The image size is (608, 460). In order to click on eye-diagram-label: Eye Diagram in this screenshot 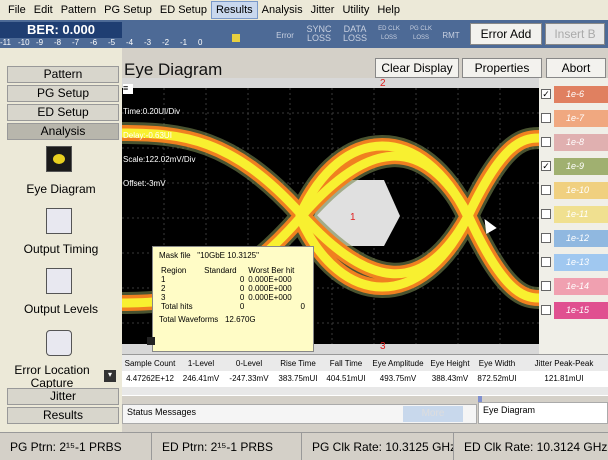, I will do `click(61, 189)`.